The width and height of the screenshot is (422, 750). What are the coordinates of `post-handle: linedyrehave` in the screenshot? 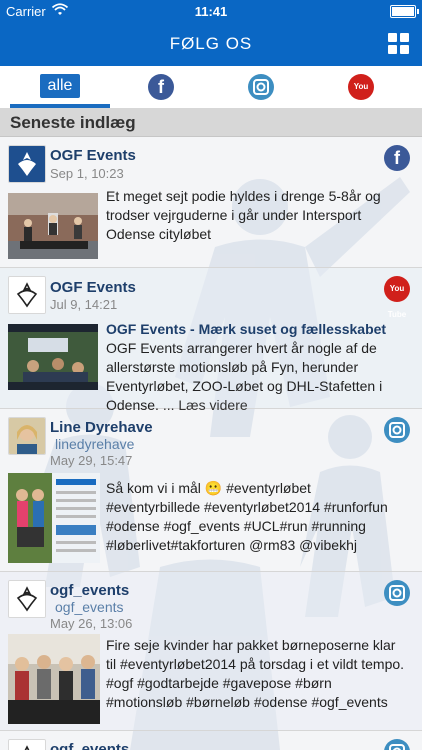 It's located at (95, 444).